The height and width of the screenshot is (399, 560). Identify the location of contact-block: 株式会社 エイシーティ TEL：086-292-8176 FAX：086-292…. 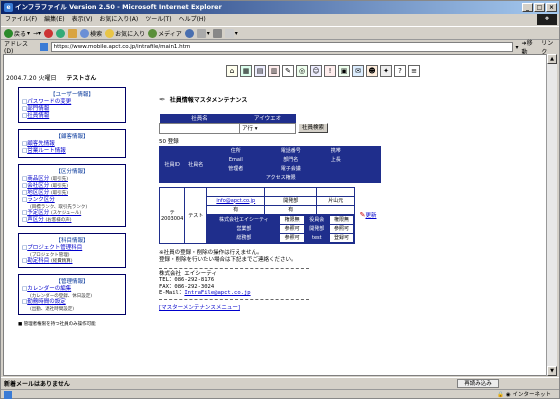
(324, 283).